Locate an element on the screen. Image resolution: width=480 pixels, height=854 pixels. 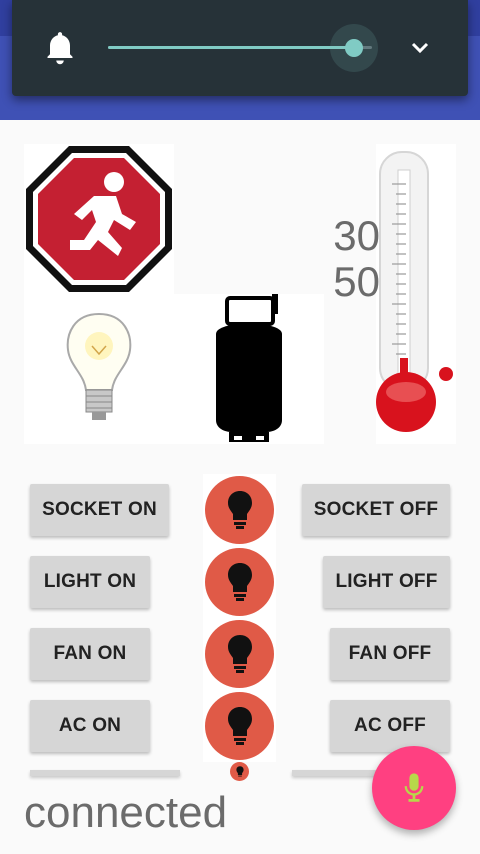
socket-on-button: SOCKET ON is located at coordinates (99, 510).